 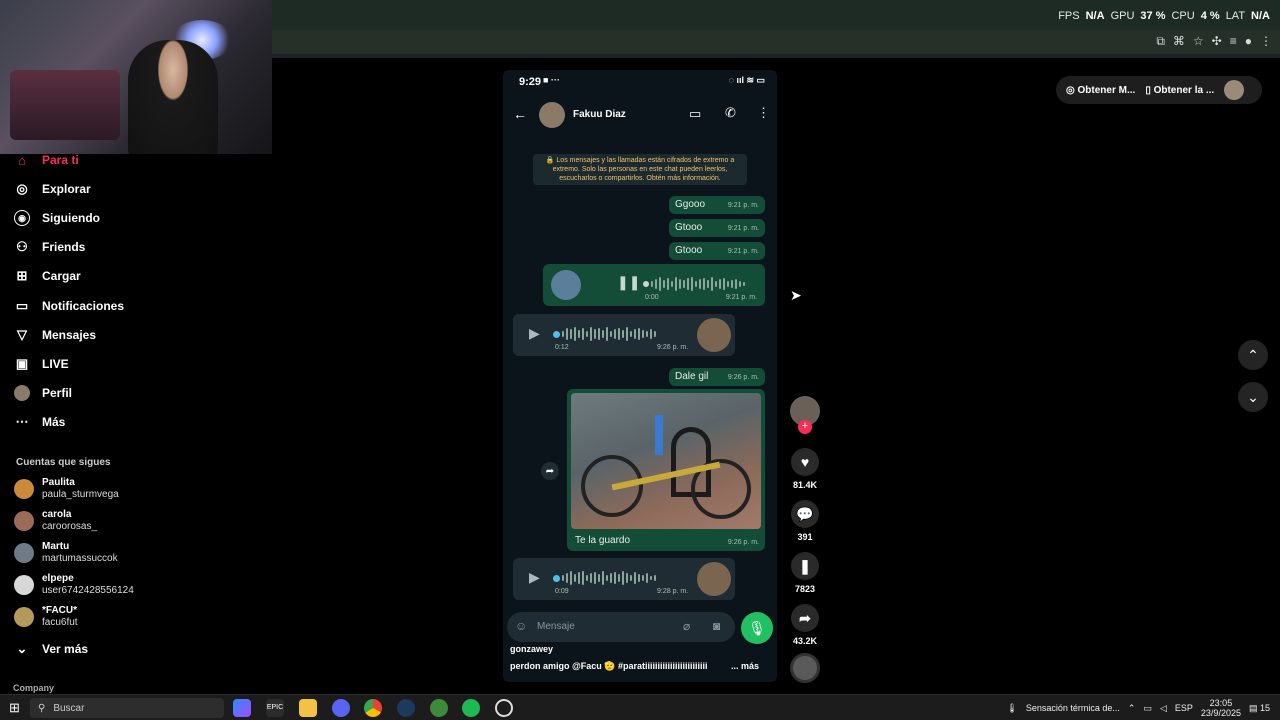 What do you see at coordinates (136, 77) in the screenshot?
I see `webcam-overlay` at bounding box center [136, 77].